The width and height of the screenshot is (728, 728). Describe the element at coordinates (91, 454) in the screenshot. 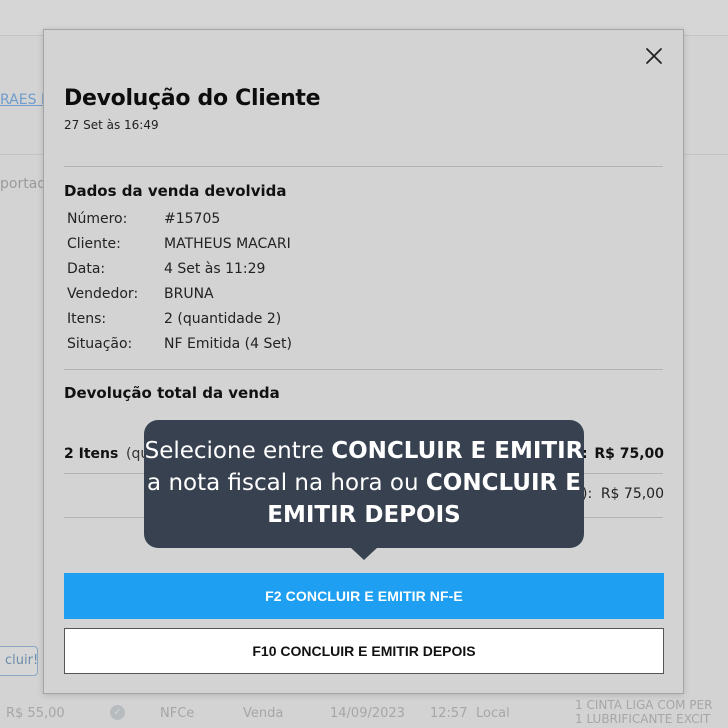

I see `items-count: 2 Itens` at that location.